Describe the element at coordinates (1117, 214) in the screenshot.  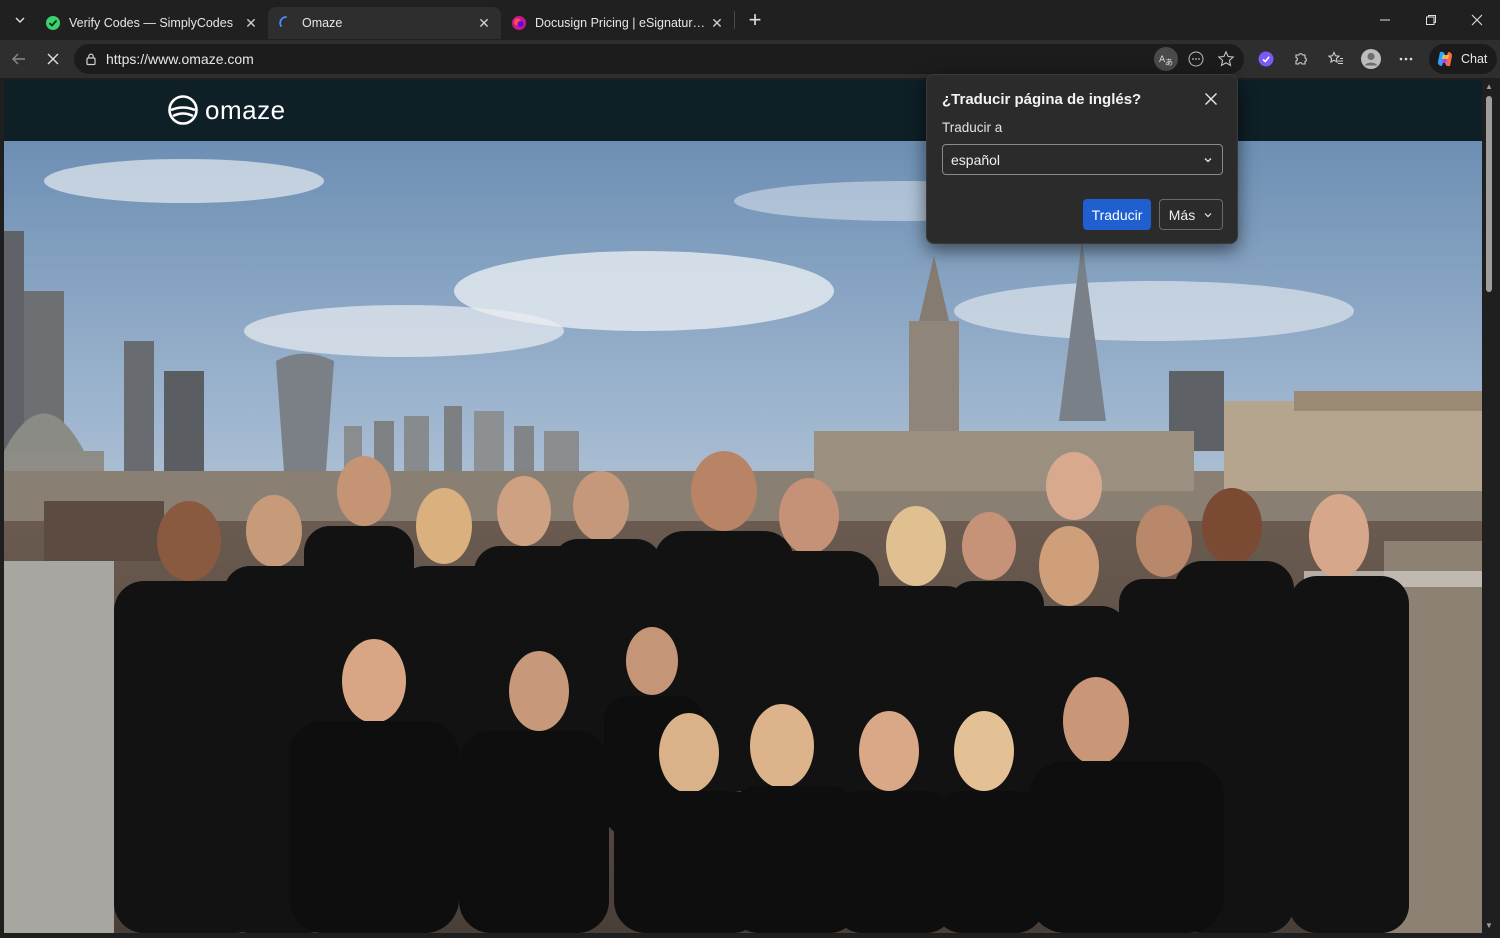
I see `translate-button: Traducir` at that location.